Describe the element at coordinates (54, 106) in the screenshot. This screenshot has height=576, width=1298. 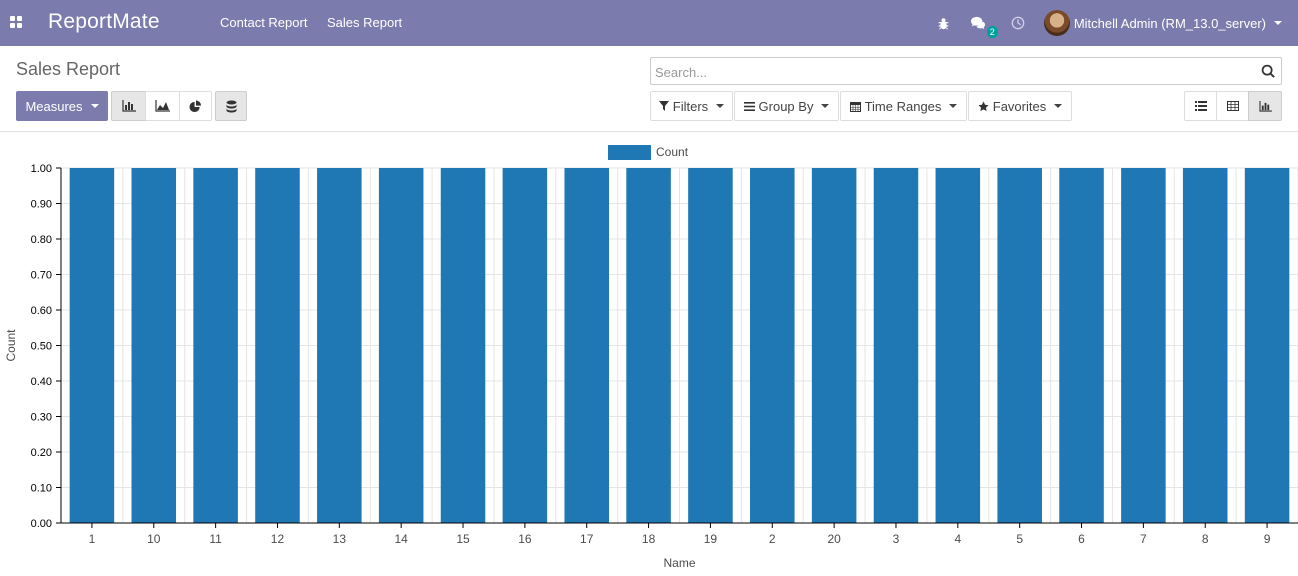
I see `measures-label: Measures` at that location.